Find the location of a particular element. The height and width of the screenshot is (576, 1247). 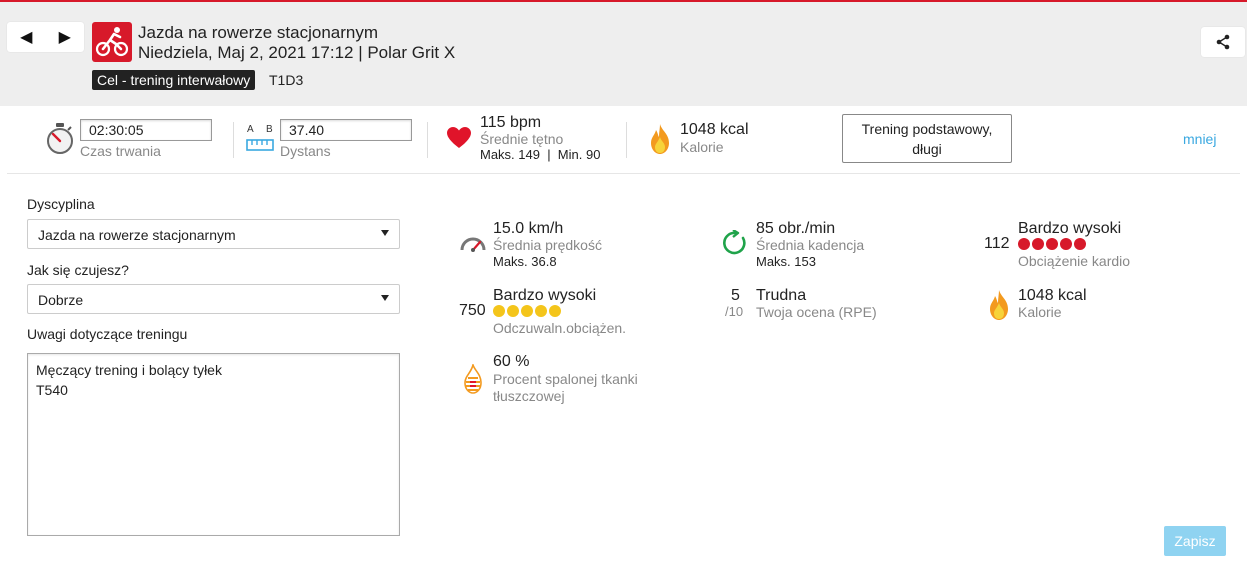

heart-icon is located at coordinates (459, 137).